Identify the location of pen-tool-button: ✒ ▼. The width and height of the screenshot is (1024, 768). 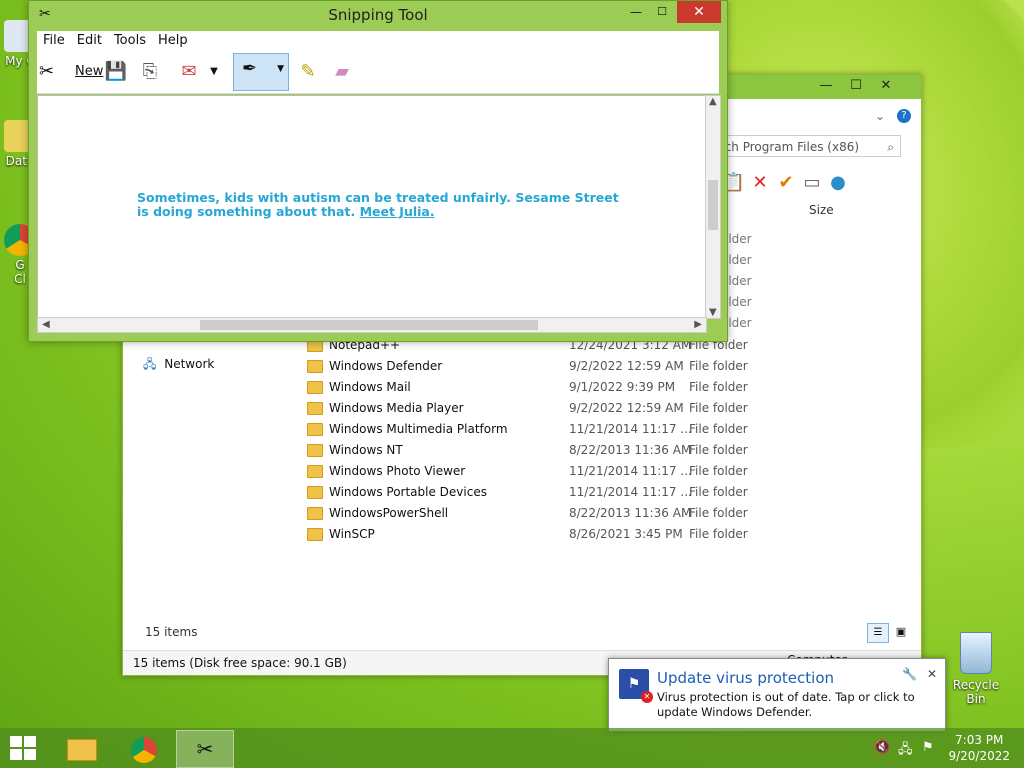
(261, 72).